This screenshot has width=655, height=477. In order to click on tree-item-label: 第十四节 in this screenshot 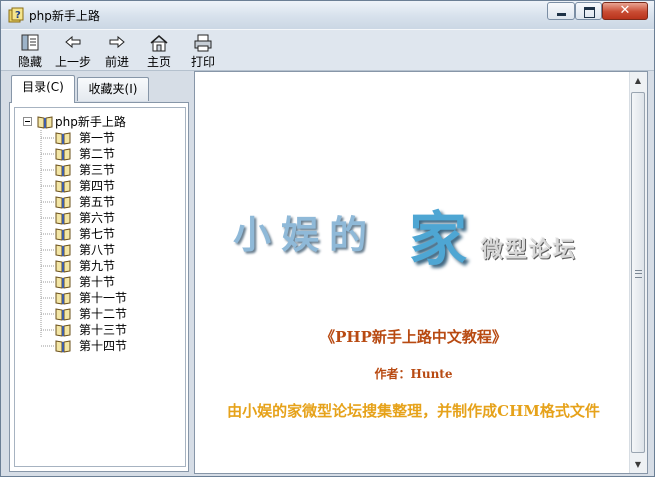, I will do `click(103, 346)`.